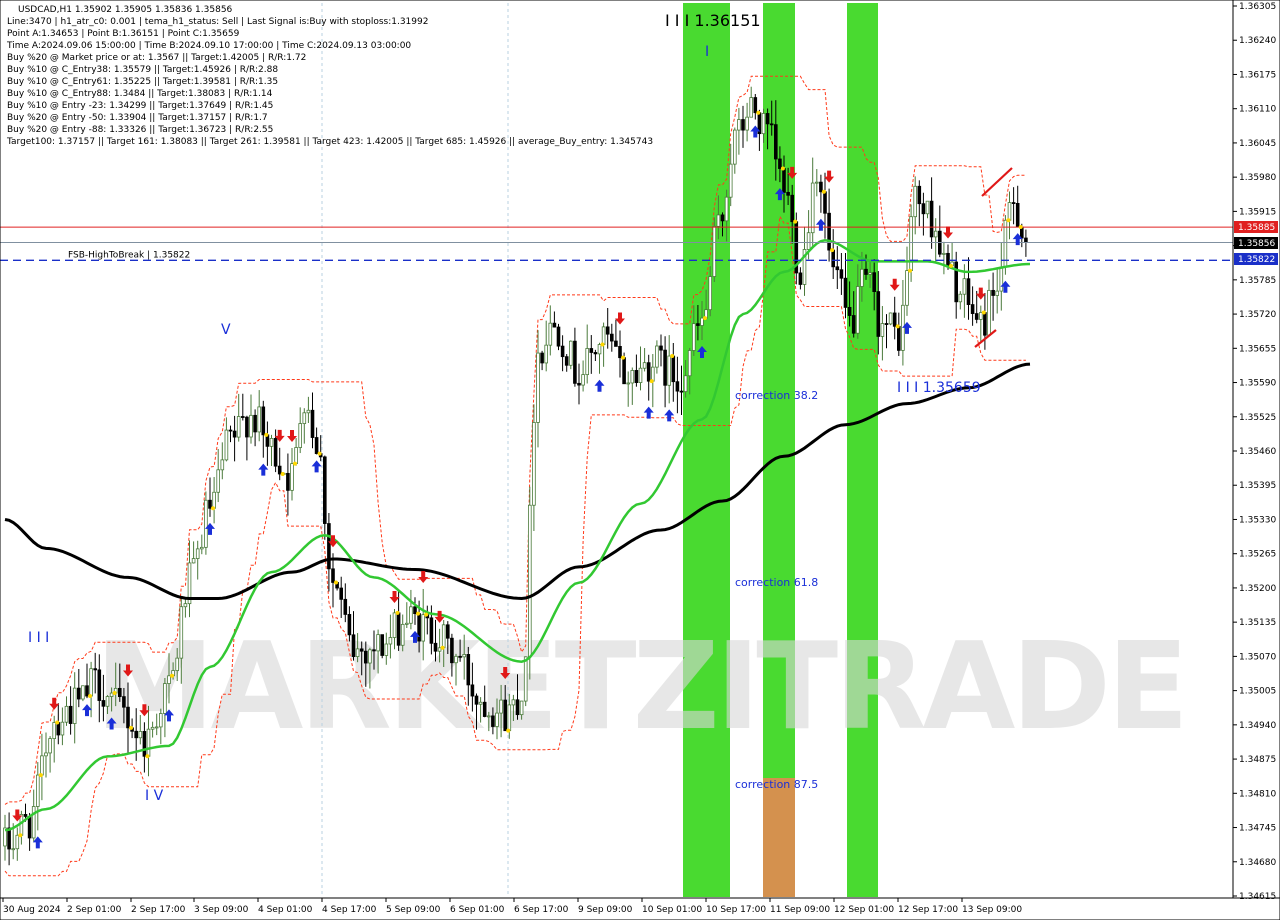  What do you see at coordinates (672, 910) in the screenshot?
I see `x-tick-label: 10 Sep 01:00` at bounding box center [672, 910].